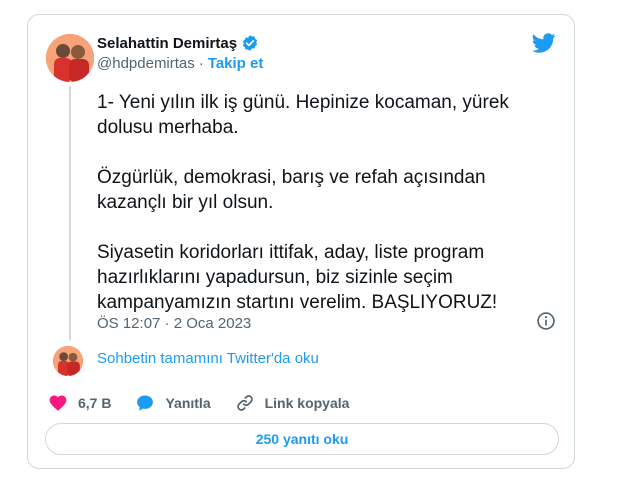  Describe the element at coordinates (307, 403) in the screenshot. I see `copy-link-label: Link kopyala` at that location.